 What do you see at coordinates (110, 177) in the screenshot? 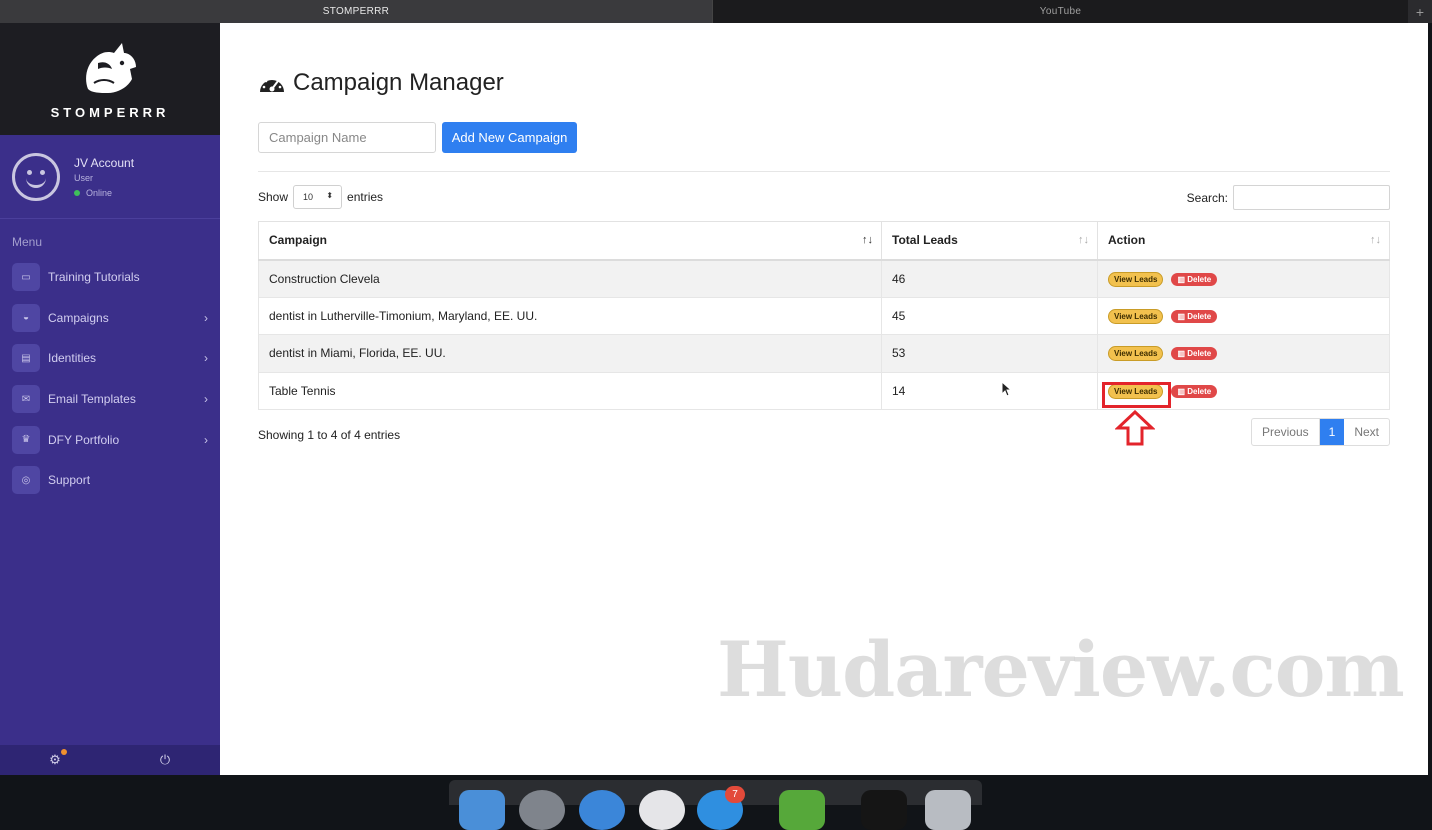
I see `user-panel: JV Account User Online` at bounding box center [110, 177].